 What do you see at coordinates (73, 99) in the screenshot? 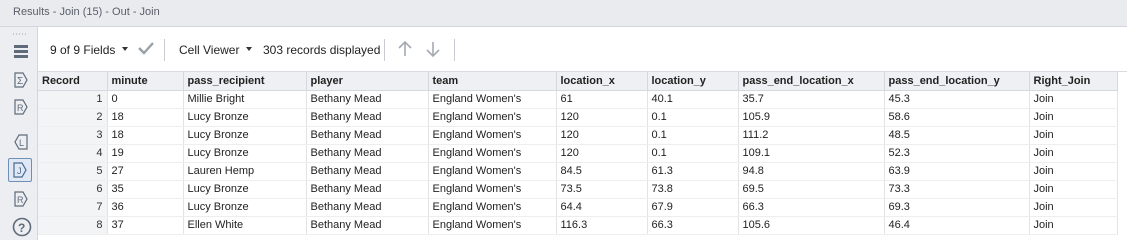
I see `record-number-cell: 1` at bounding box center [73, 99].